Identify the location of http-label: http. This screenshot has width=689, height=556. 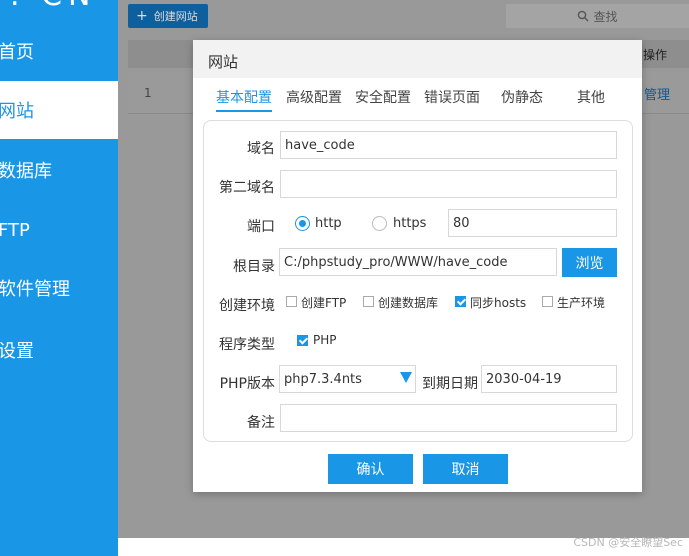
(328, 223).